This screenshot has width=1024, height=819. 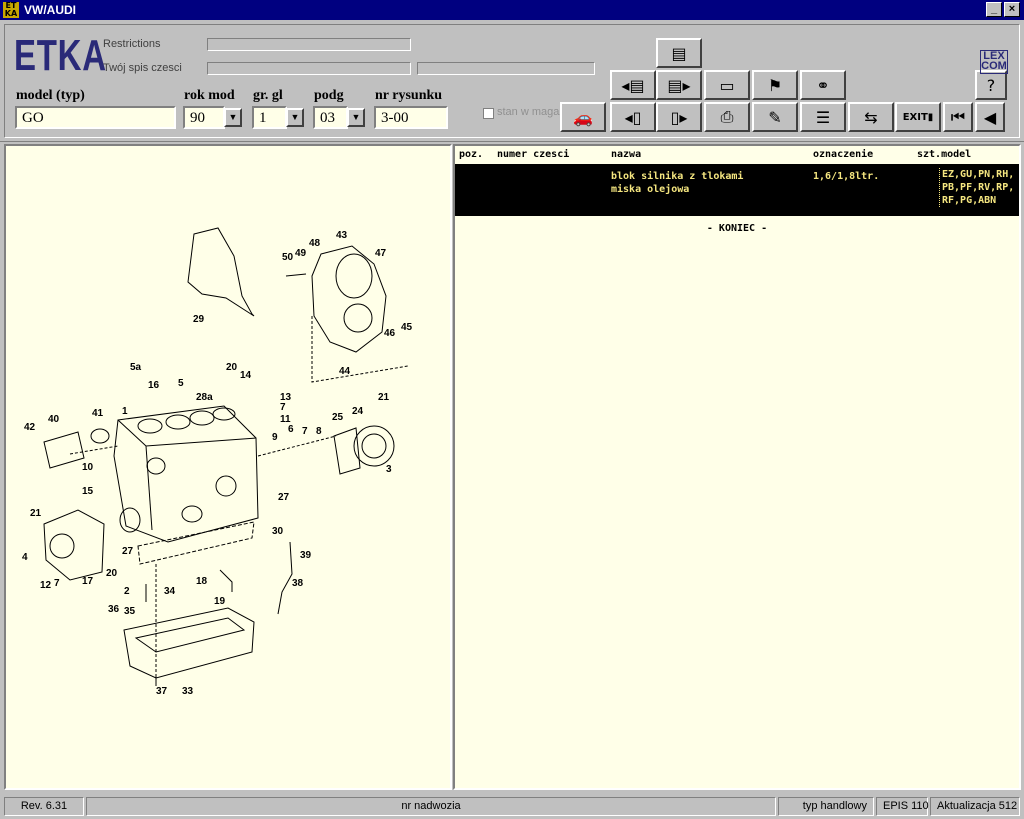 I want to click on row-designation: 1,6/1,8ltr., so click(x=846, y=176).